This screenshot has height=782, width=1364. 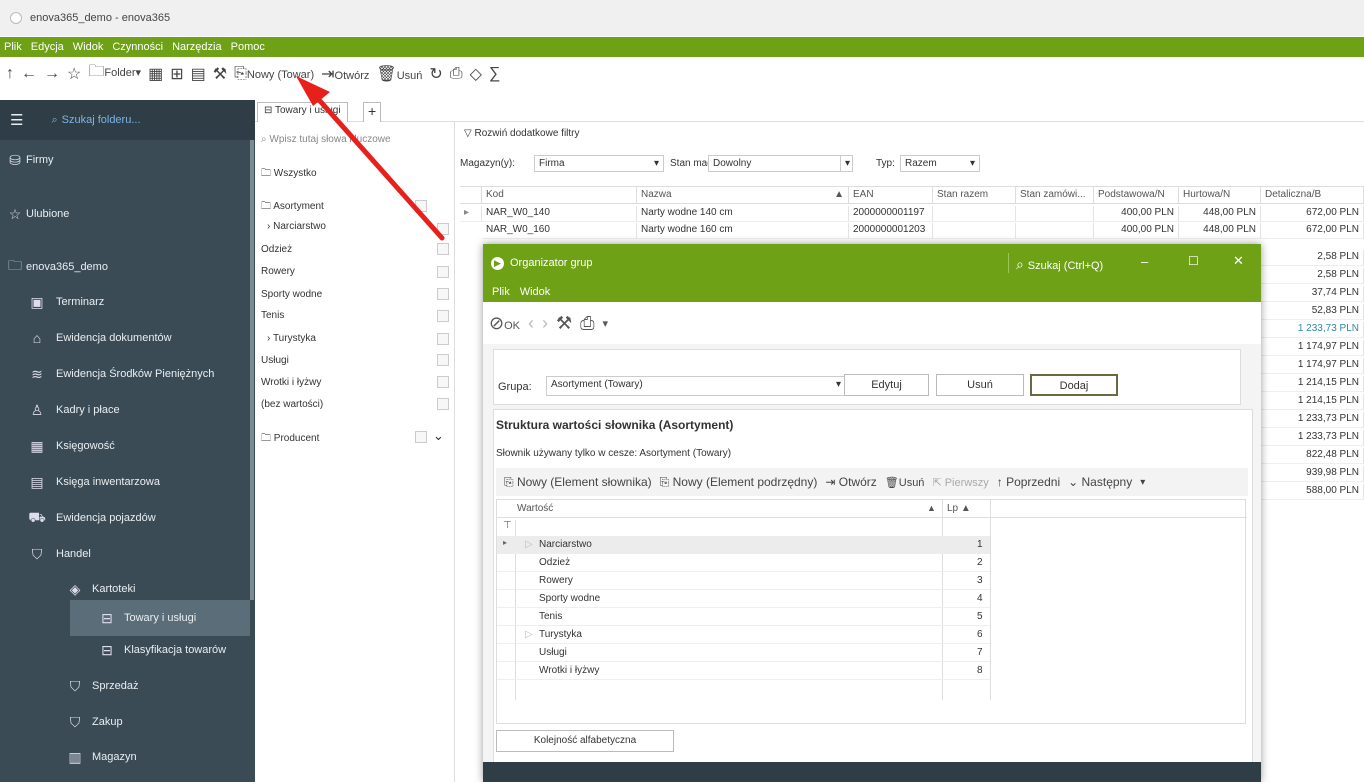 I want to click on ok-button: ⊘OK, so click(x=504, y=323).